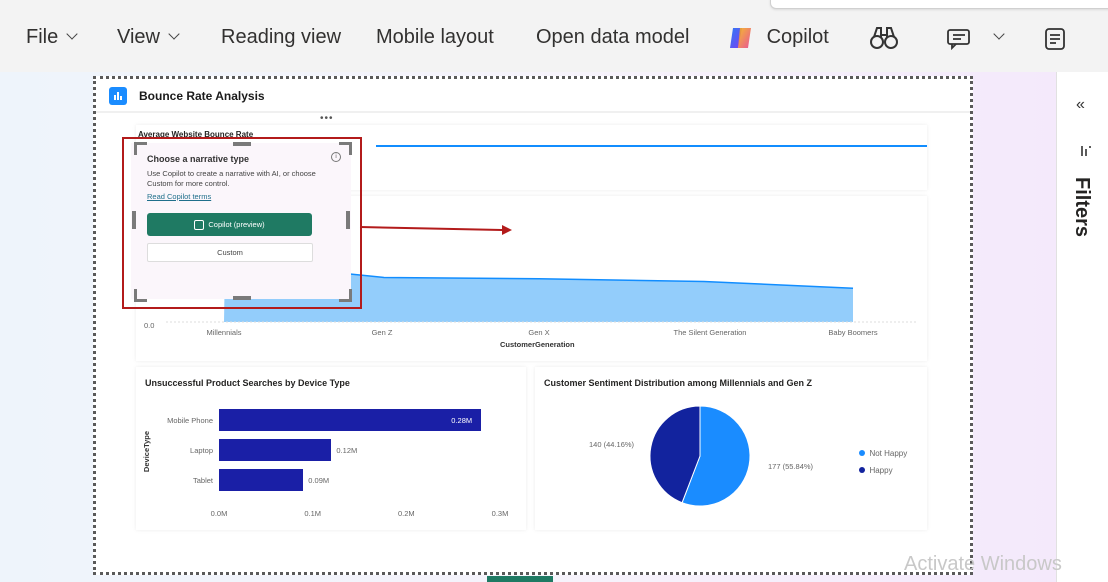 This screenshot has width=1108, height=582. Describe the element at coordinates (1082, 207) in the screenshot. I see `filters-label: Filters` at that location.